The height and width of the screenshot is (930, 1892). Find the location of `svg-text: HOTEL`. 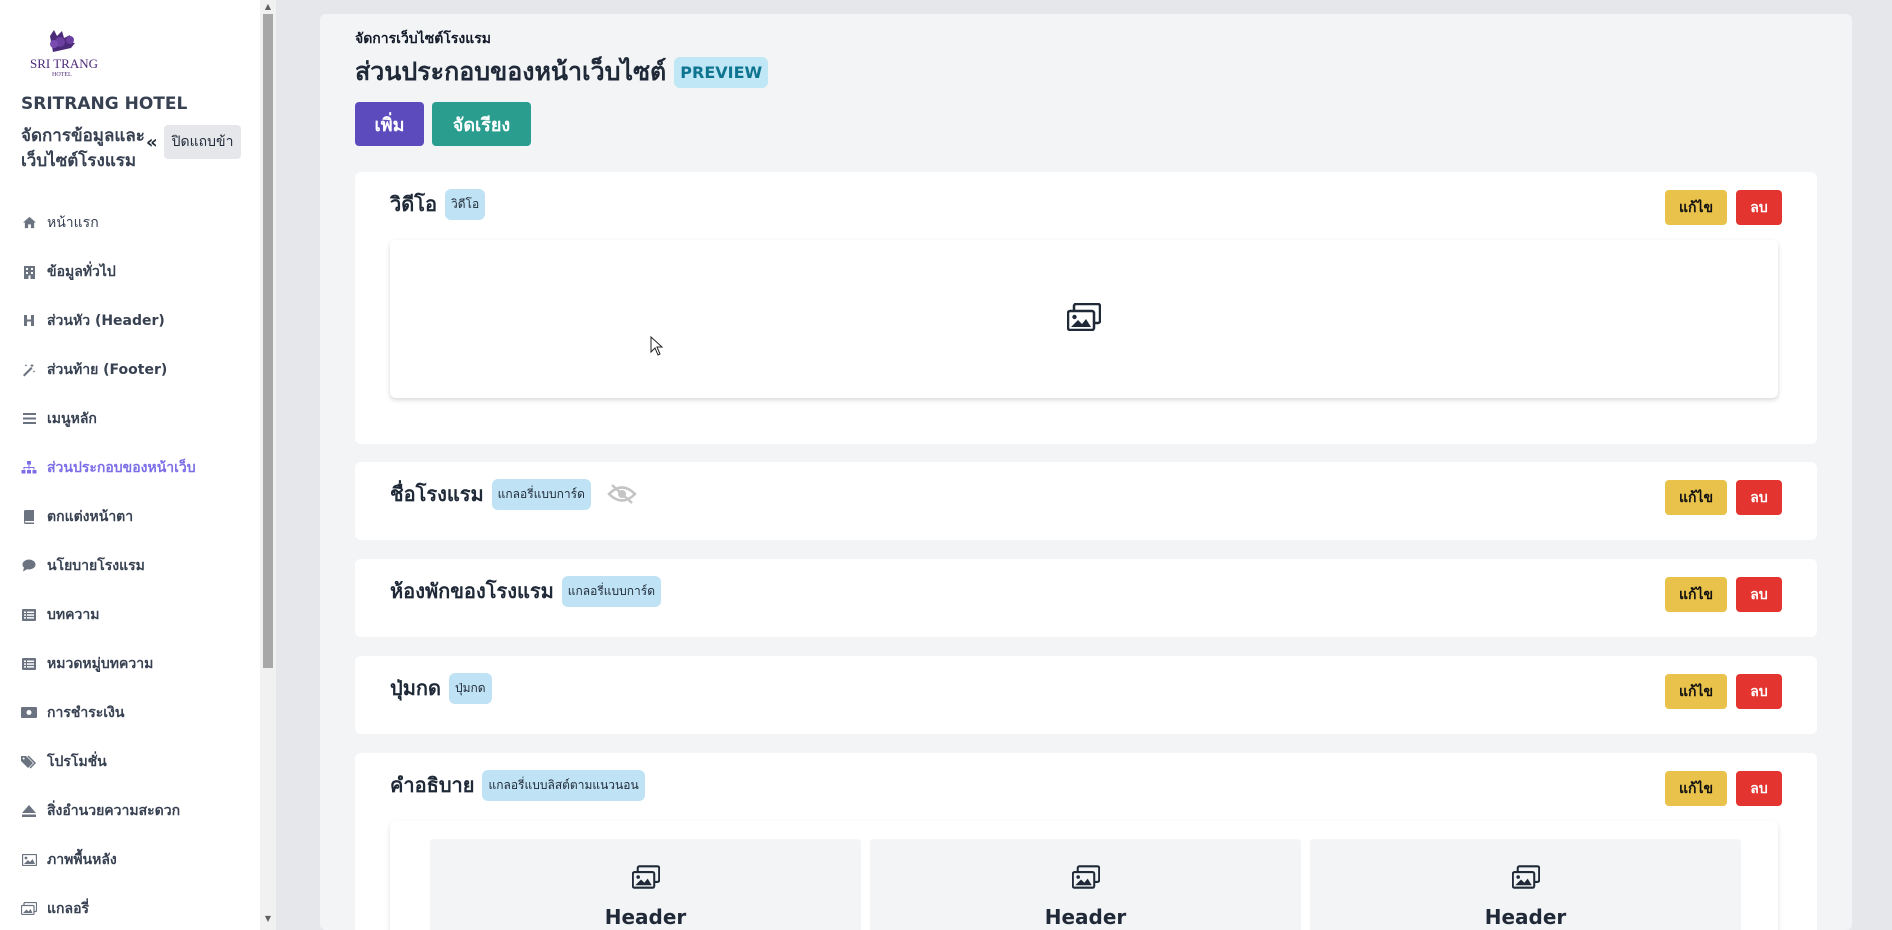

svg-text: HOTEL is located at coordinates (62, 75).